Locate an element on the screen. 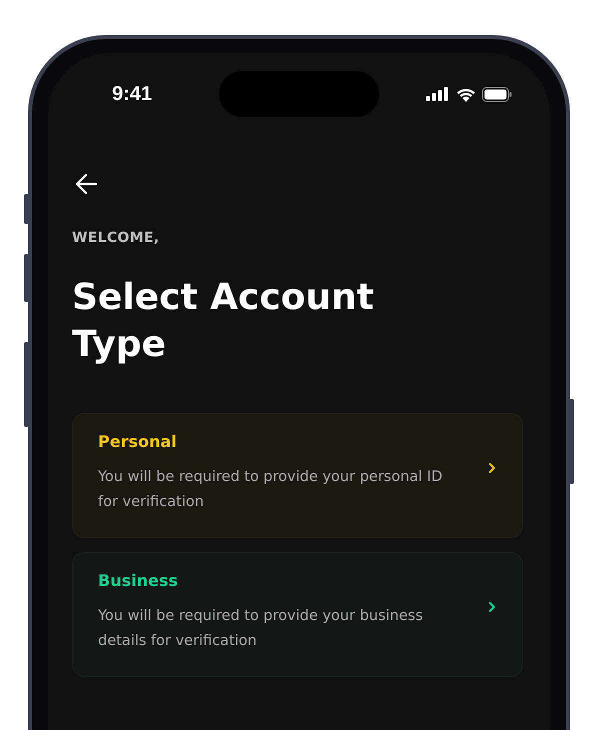 The image size is (596, 730). wifi-icon is located at coordinates (466, 94).